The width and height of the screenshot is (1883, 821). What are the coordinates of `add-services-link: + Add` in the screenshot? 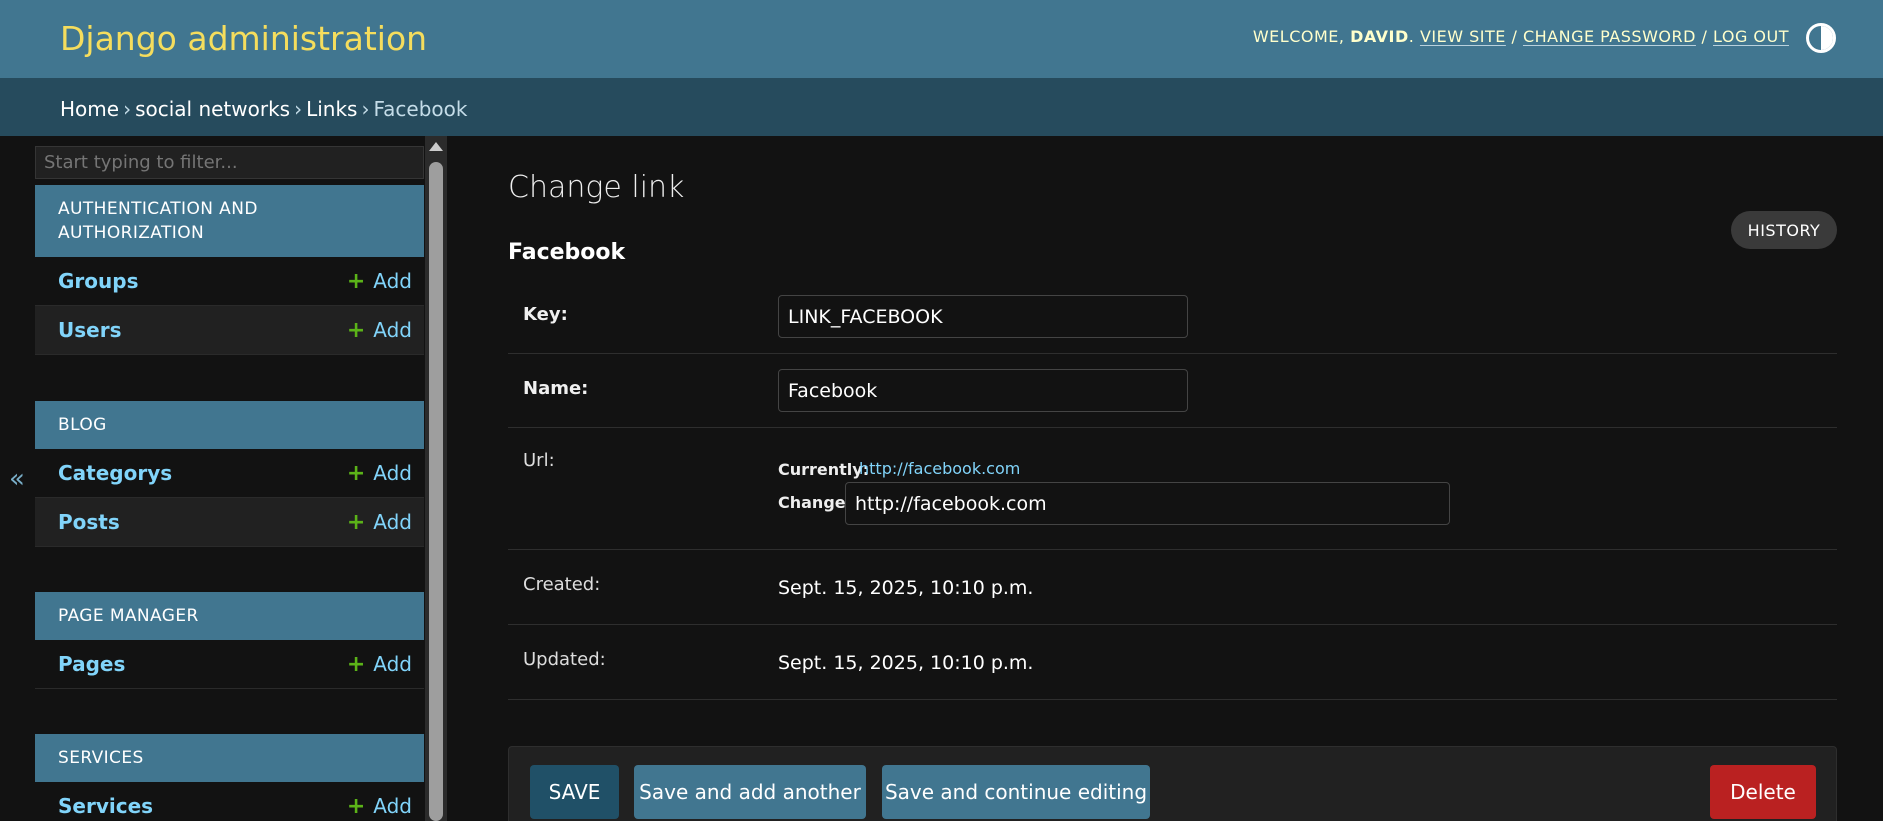 It's located at (379, 806).